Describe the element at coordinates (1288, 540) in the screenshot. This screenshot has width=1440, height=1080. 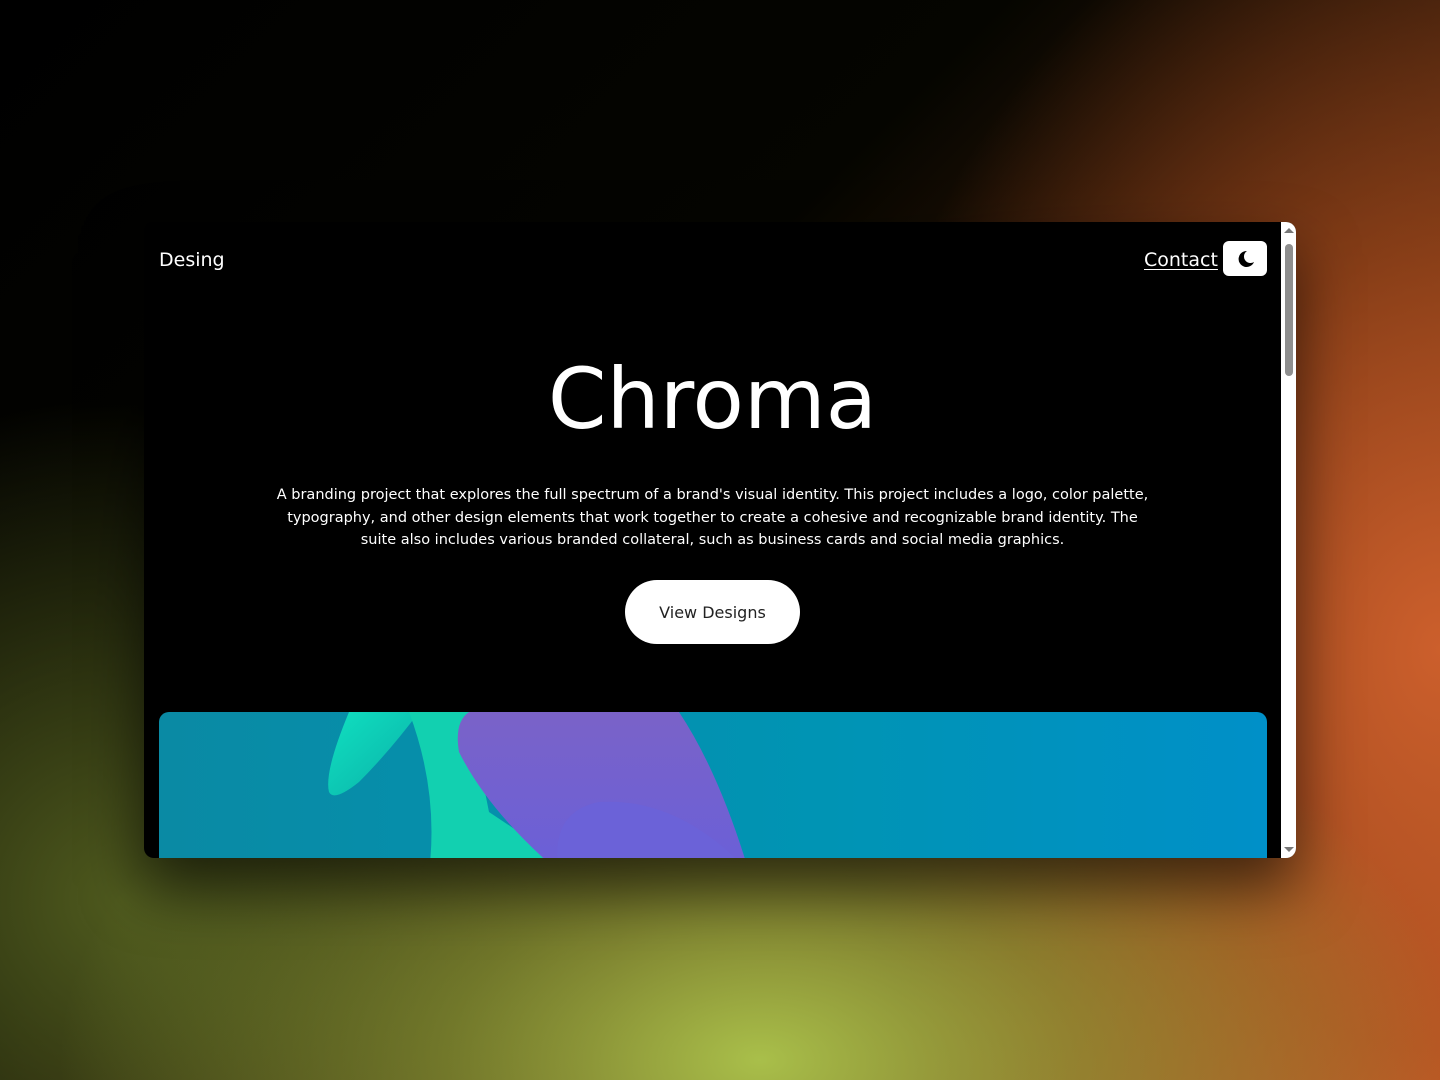
I see `scrollbar` at that location.